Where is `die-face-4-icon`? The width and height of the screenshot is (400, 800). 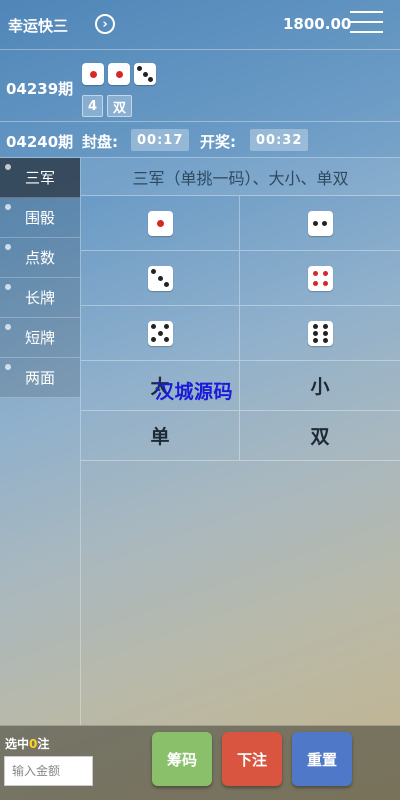 die-face-4-icon is located at coordinates (320, 278).